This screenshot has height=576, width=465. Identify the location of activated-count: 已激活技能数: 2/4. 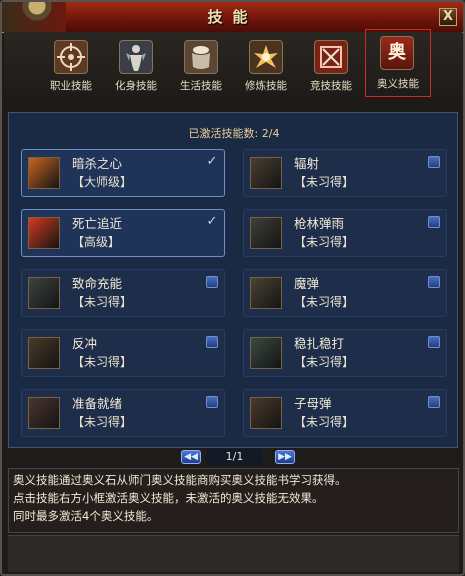
(234, 133).